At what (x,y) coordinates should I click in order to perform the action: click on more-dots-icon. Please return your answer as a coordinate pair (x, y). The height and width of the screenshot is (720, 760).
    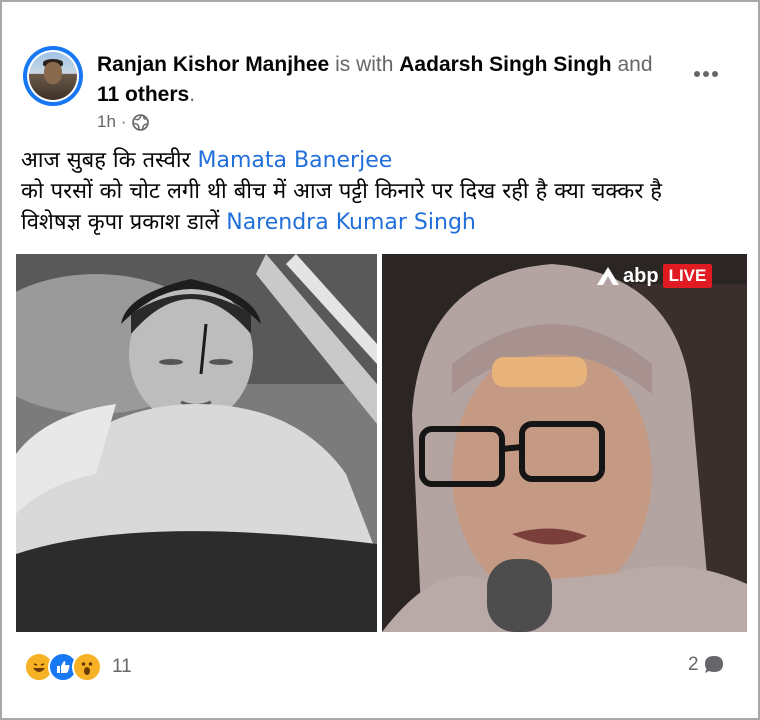
    Looking at the image, I should click on (706, 74).